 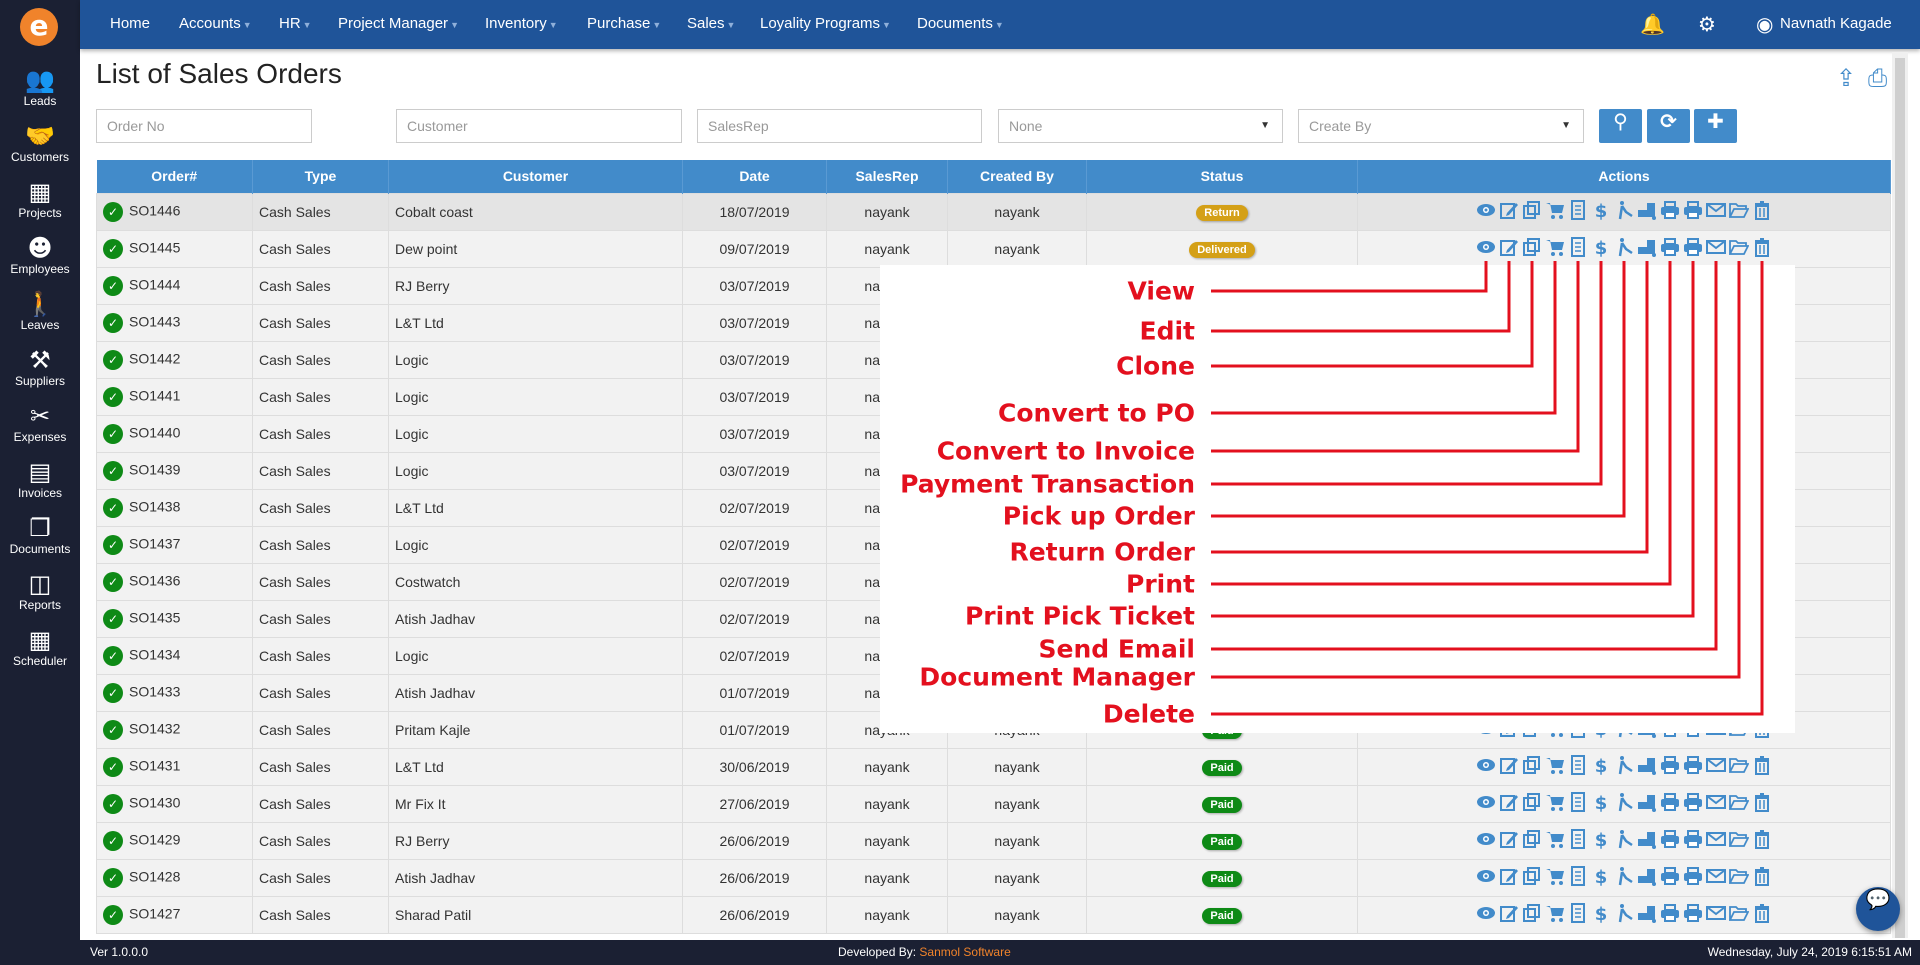 What do you see at coordinates (887, 176) in the screenshot?
I see `column-header: SalesRep` at bounding box center [887, 176].